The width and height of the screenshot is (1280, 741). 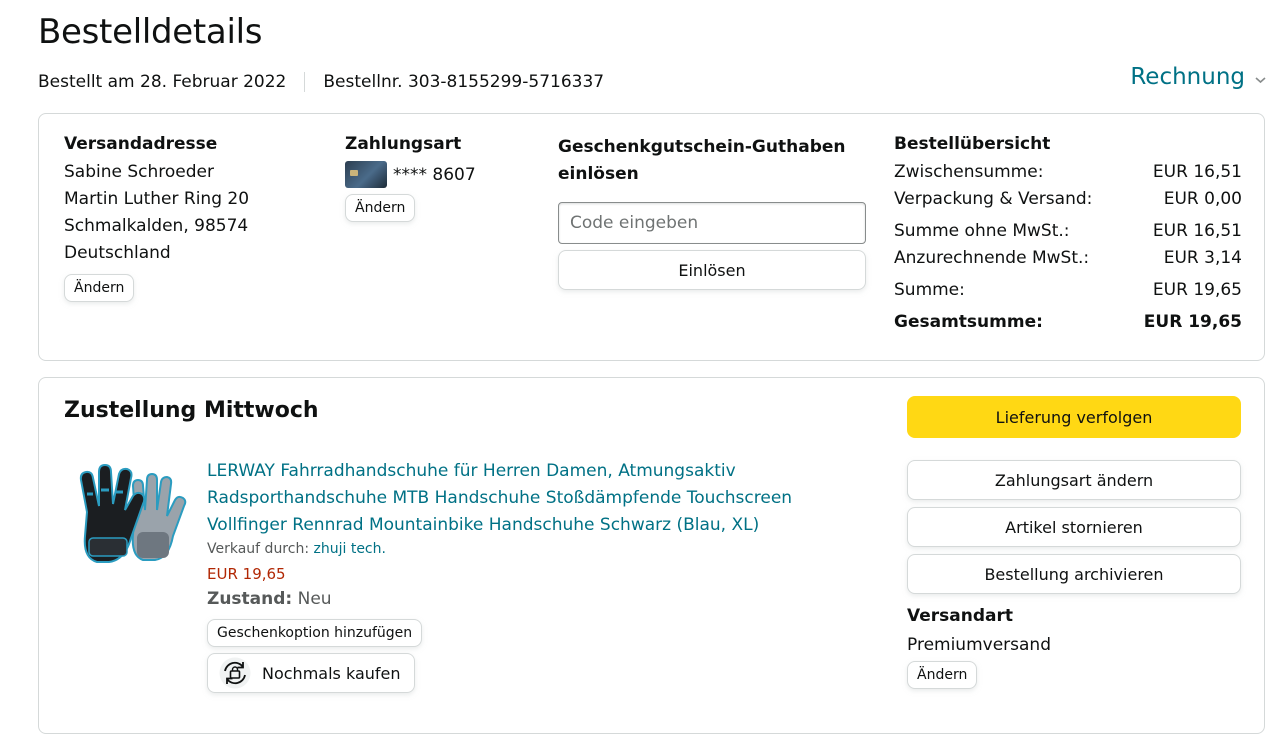 I want to click on summary-label: Gesamtsumme:, so click(x=968, y=321).